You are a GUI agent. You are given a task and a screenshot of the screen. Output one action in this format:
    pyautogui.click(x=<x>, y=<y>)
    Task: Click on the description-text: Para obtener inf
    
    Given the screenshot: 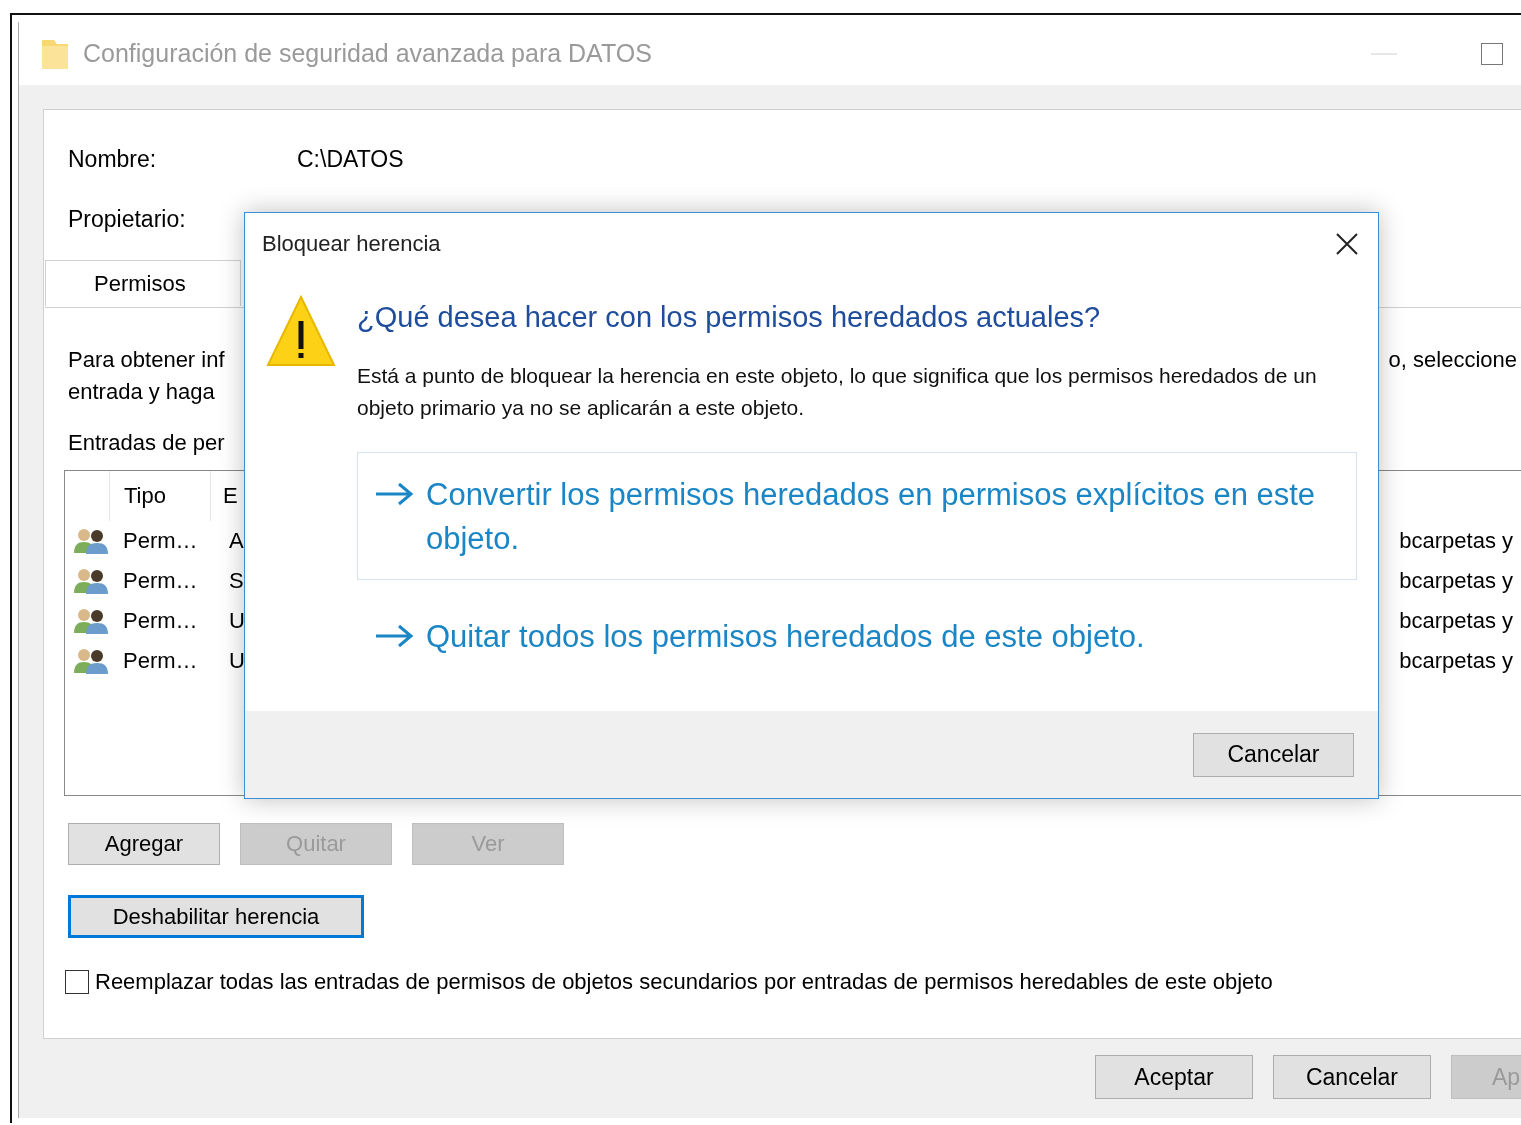 What is the action you would take?
    pyautogui.click(x=146, y=360)
    